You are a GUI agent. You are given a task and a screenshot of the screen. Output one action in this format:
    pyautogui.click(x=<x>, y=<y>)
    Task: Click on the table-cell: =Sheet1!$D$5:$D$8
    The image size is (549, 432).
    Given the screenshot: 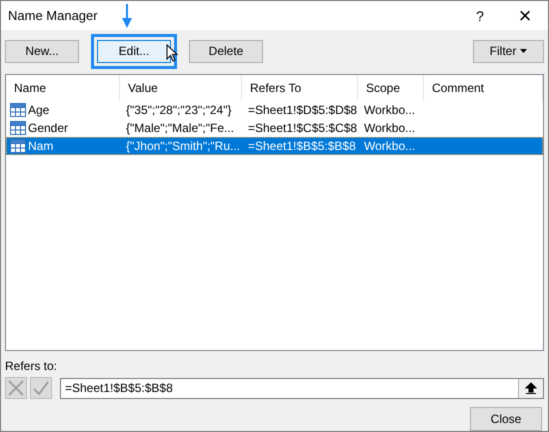 What is the action you would take?
    pyautogui.click(x=303, y=109)
    